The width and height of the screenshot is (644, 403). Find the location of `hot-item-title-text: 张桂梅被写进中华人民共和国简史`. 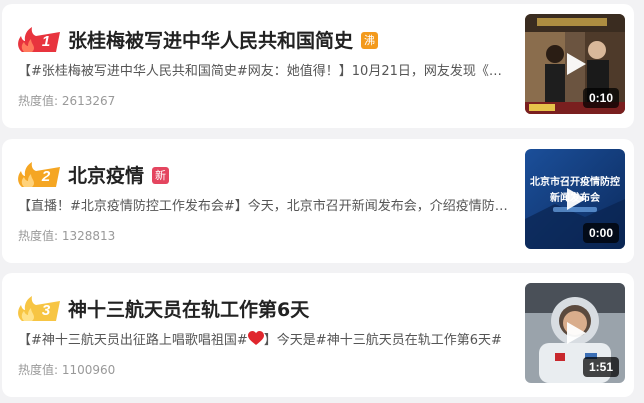

hot-item-title-text: 张桂梅被写进中华人民共和国简史 is located at coordinates (210, 41).